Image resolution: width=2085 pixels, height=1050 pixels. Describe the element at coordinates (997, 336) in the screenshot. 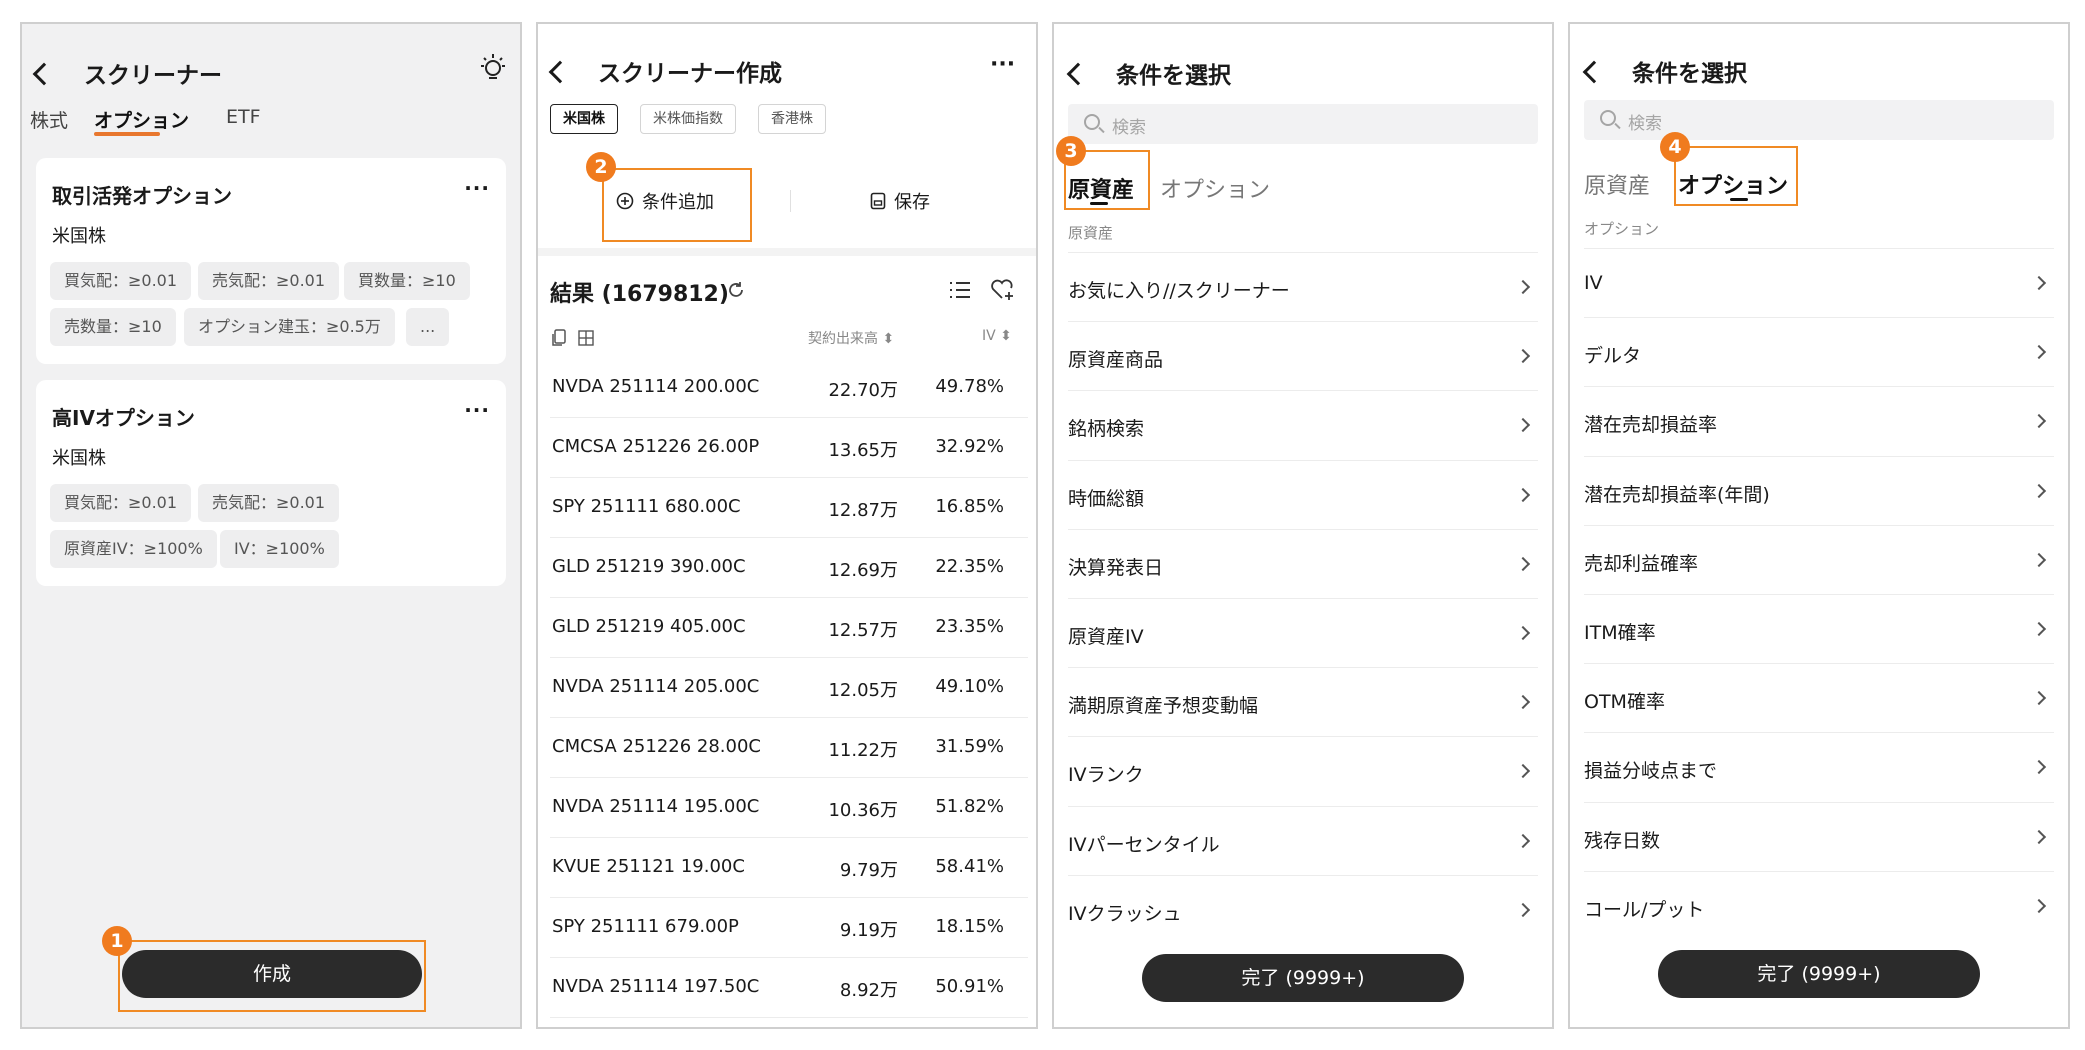

I see `column-header-iv: IV ⬍` at that location.